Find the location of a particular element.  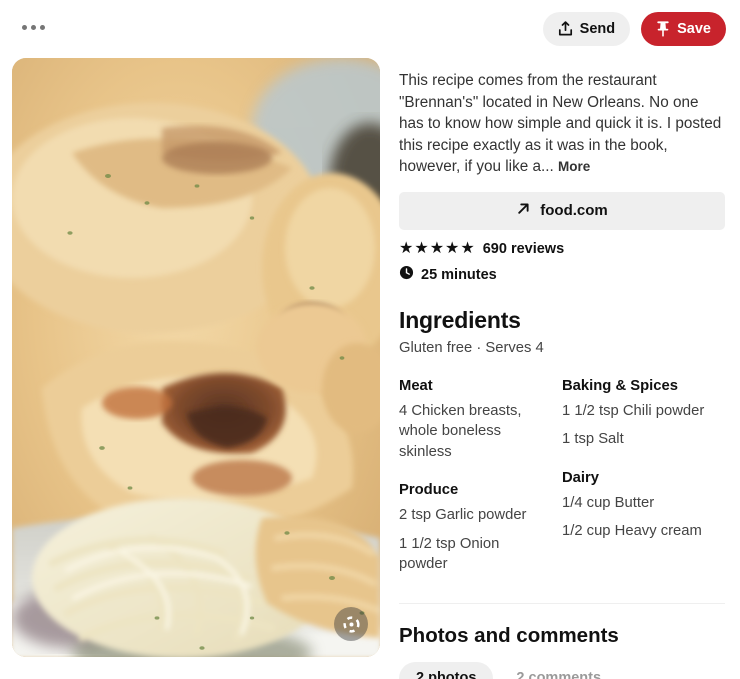

external-link-arrow-icon is located at coordinates (523, 210).